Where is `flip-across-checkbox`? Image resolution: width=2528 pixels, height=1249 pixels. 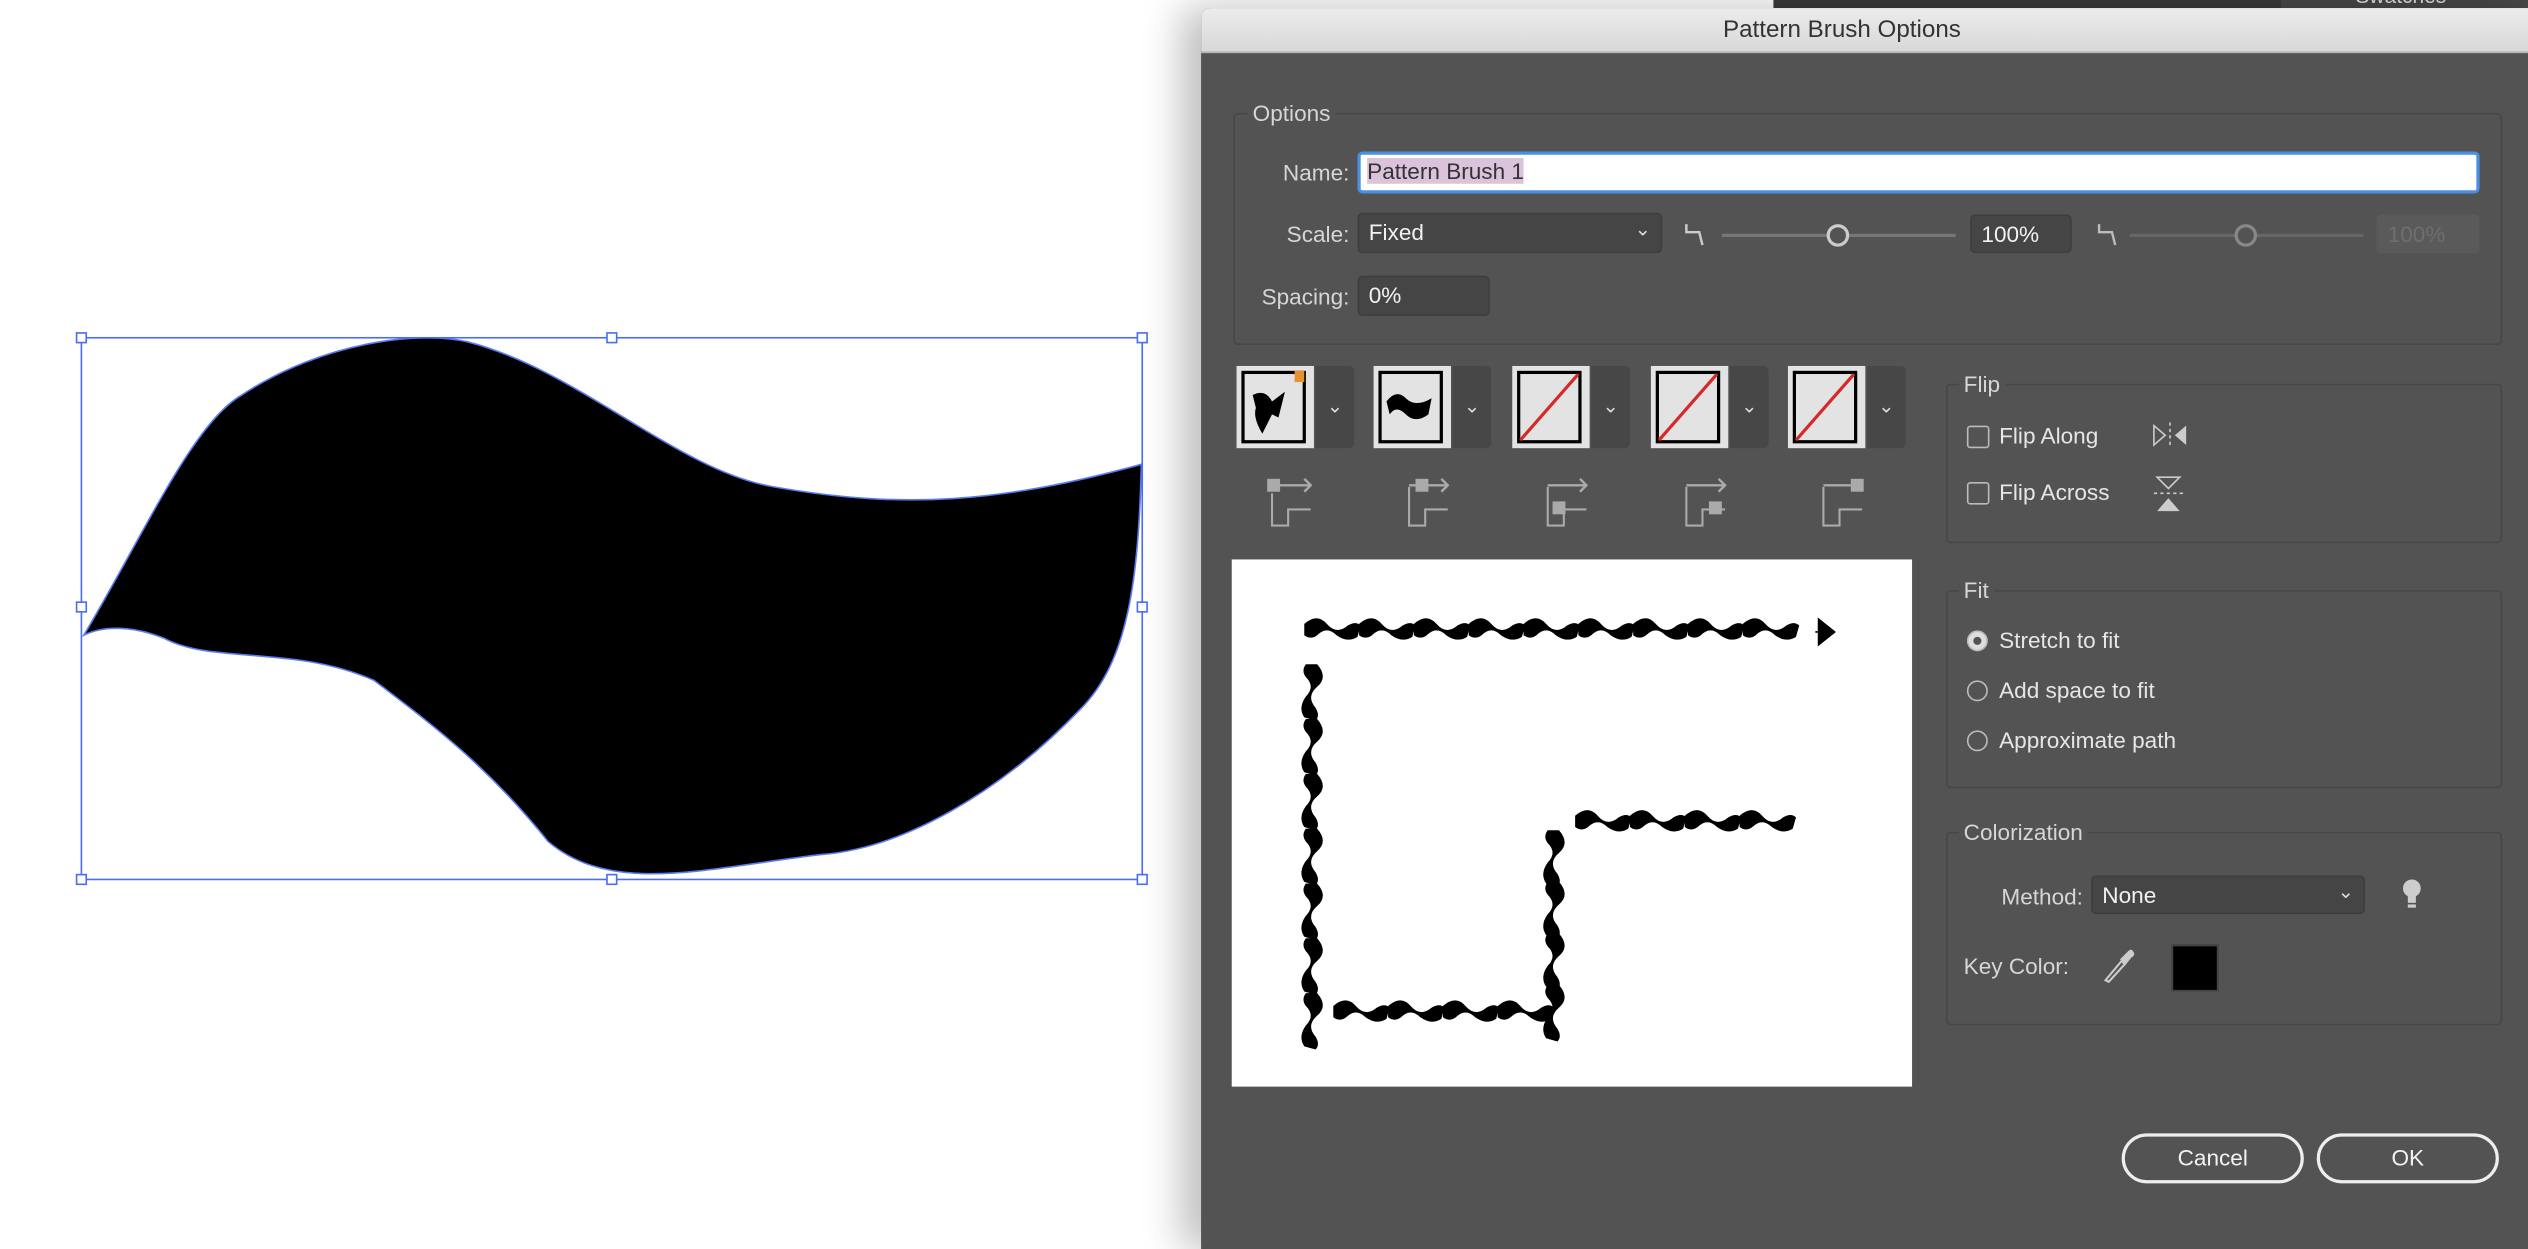
flip-across-checkbox is located at coordinates (1978, 493).